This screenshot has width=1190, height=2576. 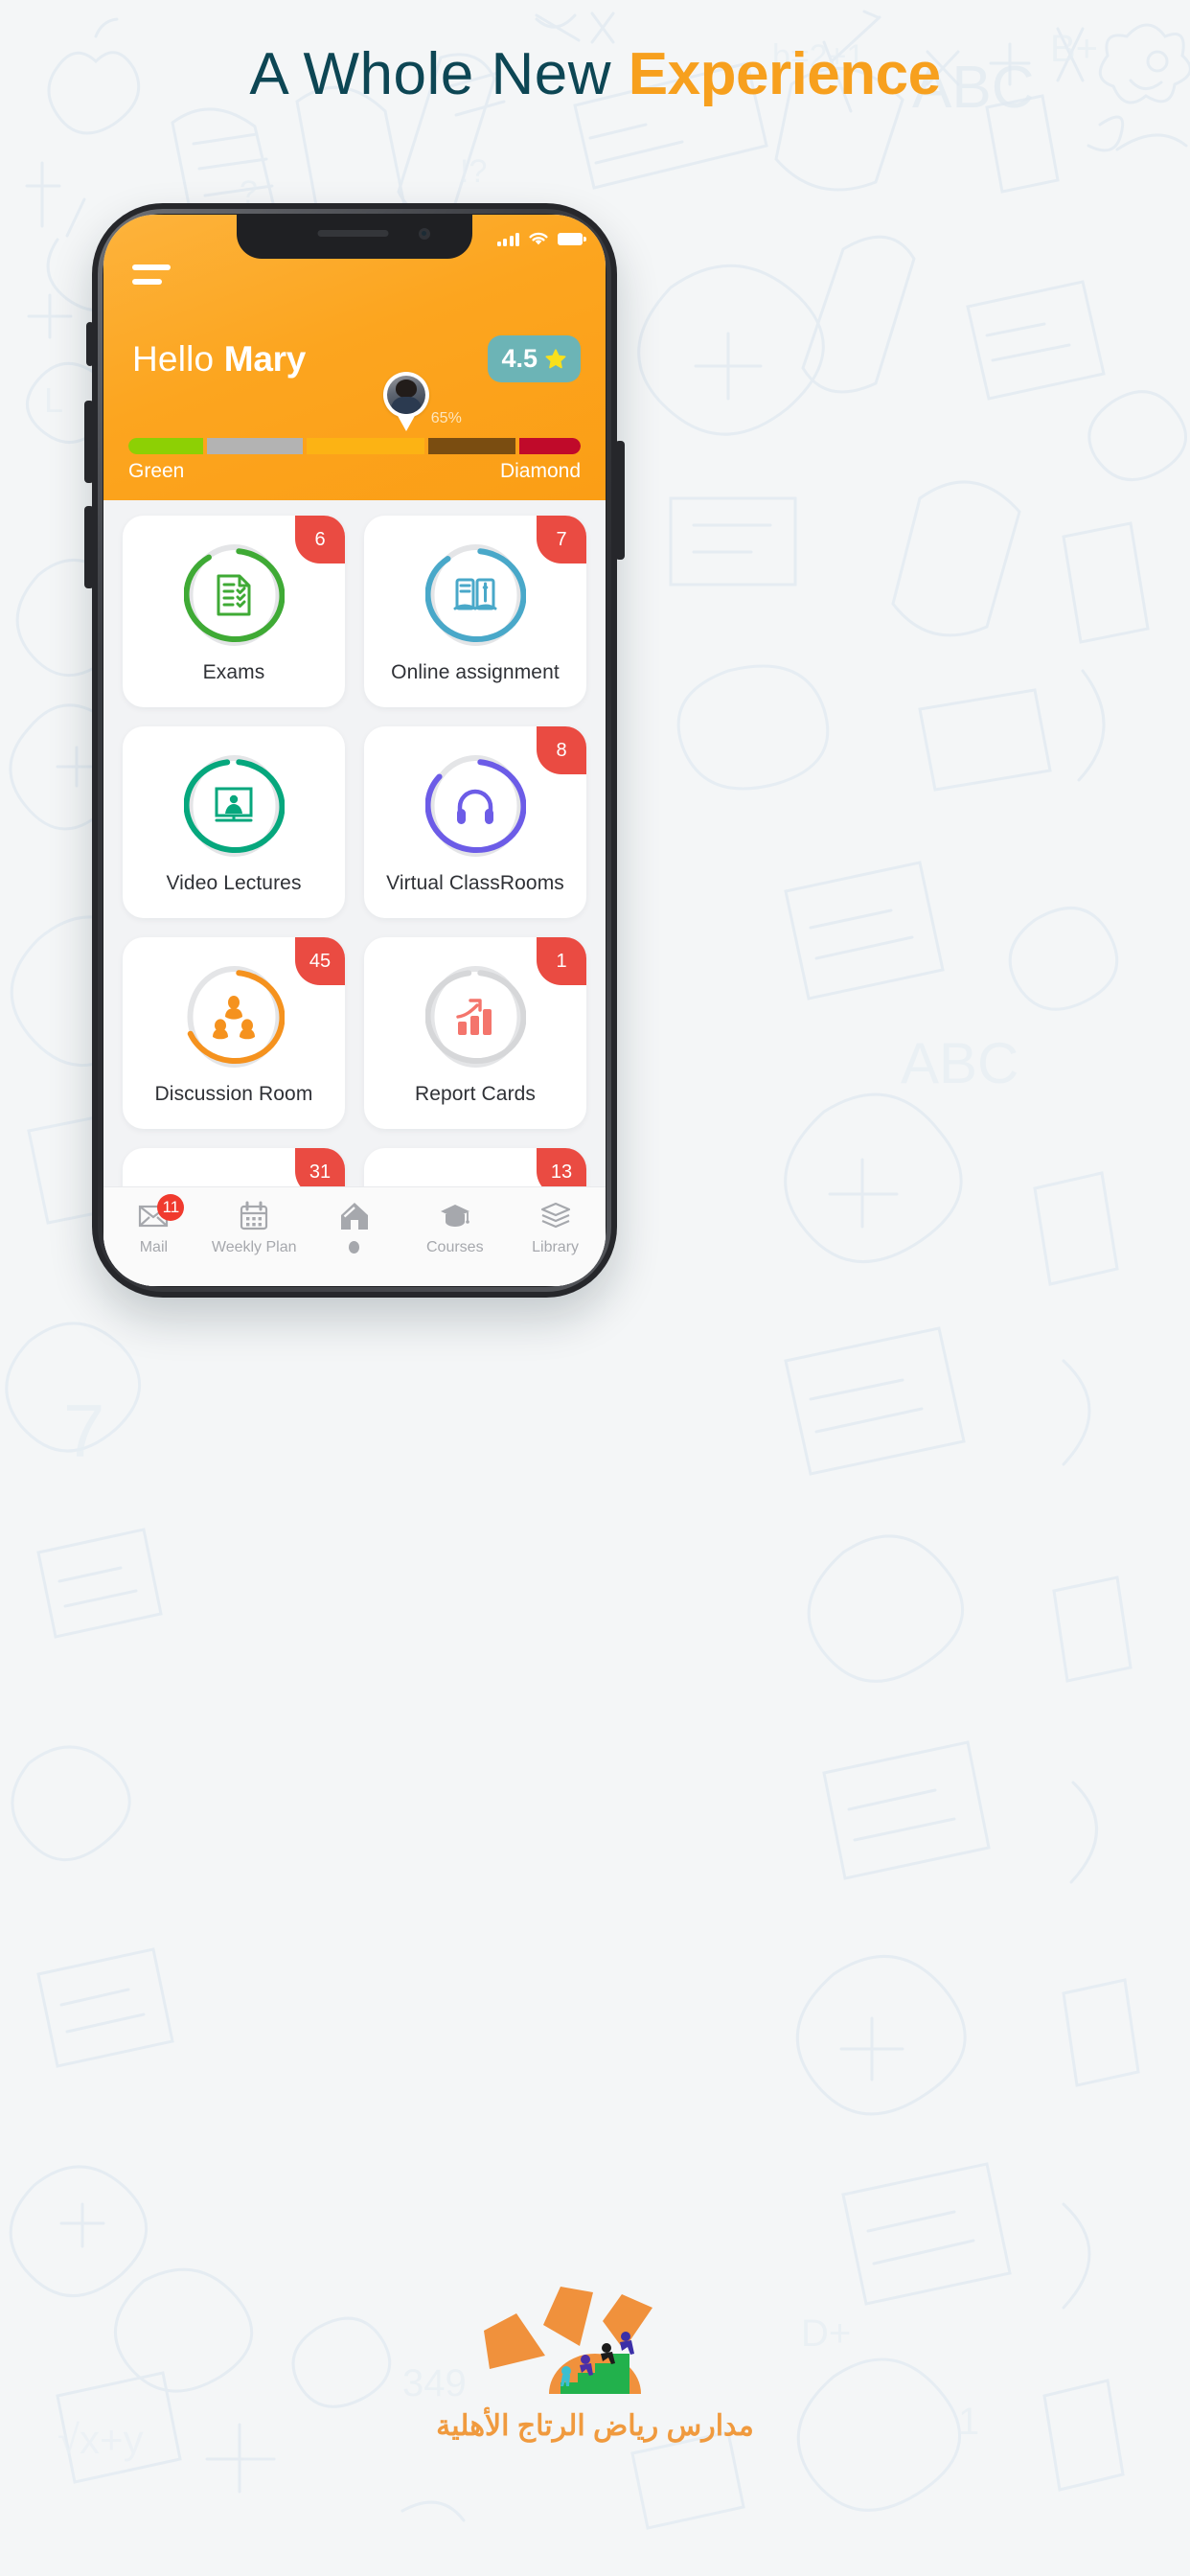 I want to click on progress-start-label: Green, so click(x=156, y=471).